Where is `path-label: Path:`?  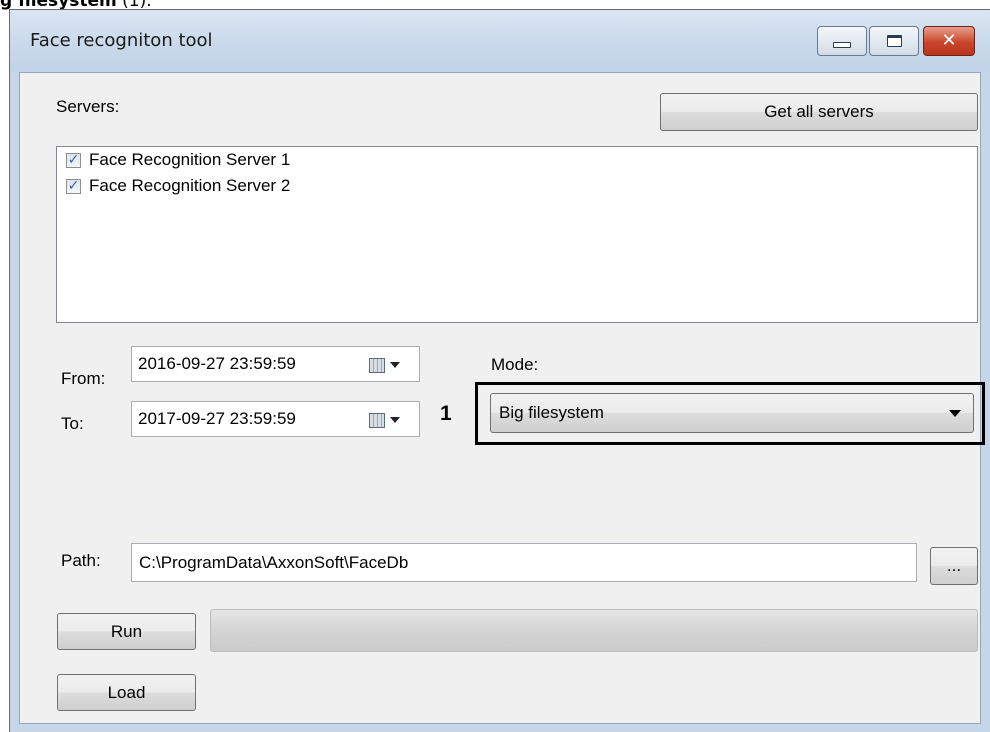
path-label: Path: is located at coordinates (81, 560).